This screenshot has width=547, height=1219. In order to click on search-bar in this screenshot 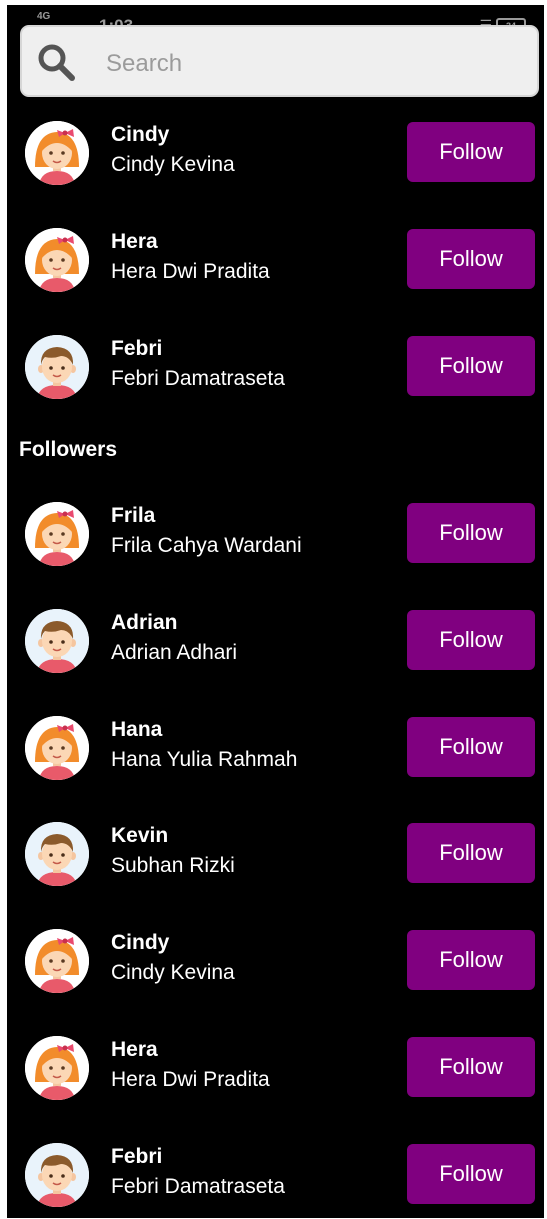, I will do `click(279, 61)`.